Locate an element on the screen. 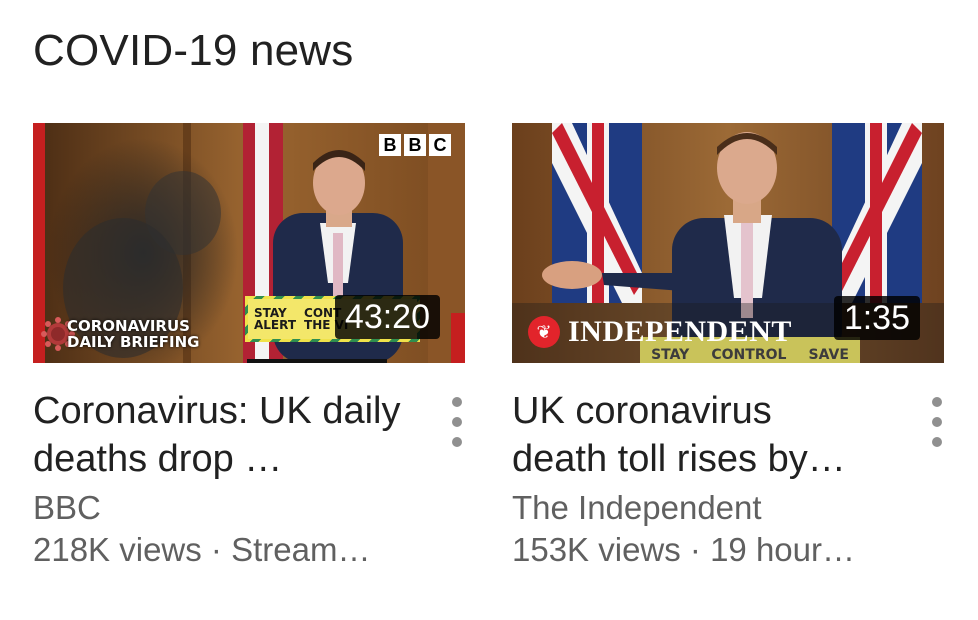 The width and height of the screenshot is (978, 620). briefing-line: CORONAVIRUS is located at coordinates (128, 326).